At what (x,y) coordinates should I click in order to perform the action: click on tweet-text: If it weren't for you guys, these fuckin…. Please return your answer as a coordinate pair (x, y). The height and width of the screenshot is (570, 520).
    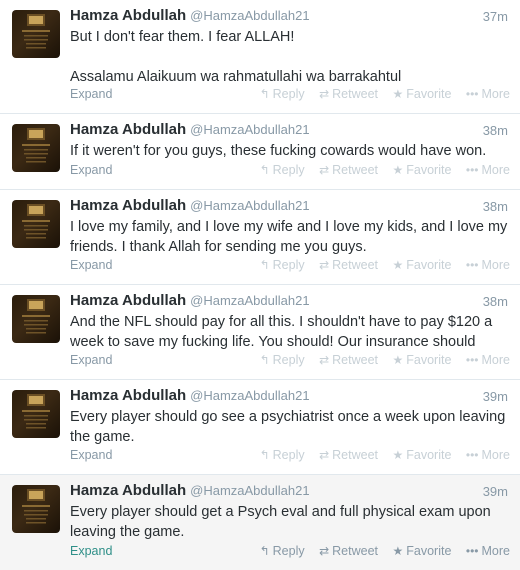
    Looking at the image, I should click on (278, 151).